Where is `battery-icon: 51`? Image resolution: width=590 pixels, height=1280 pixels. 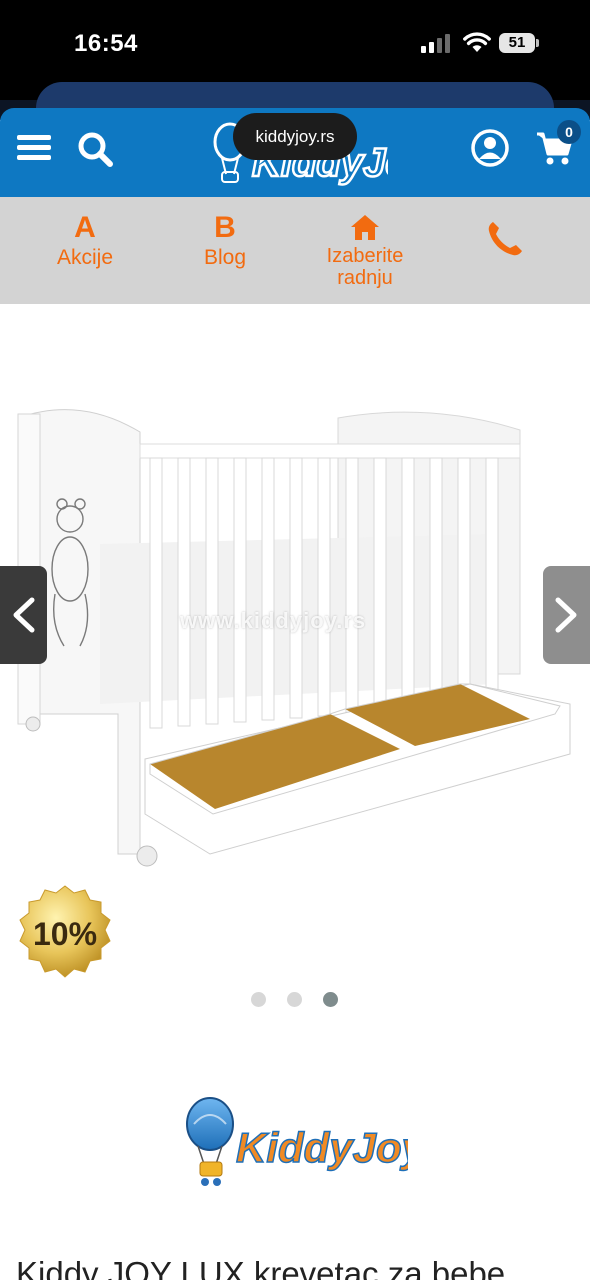 battery-icon: 51 is located at coordinates (519, 43).